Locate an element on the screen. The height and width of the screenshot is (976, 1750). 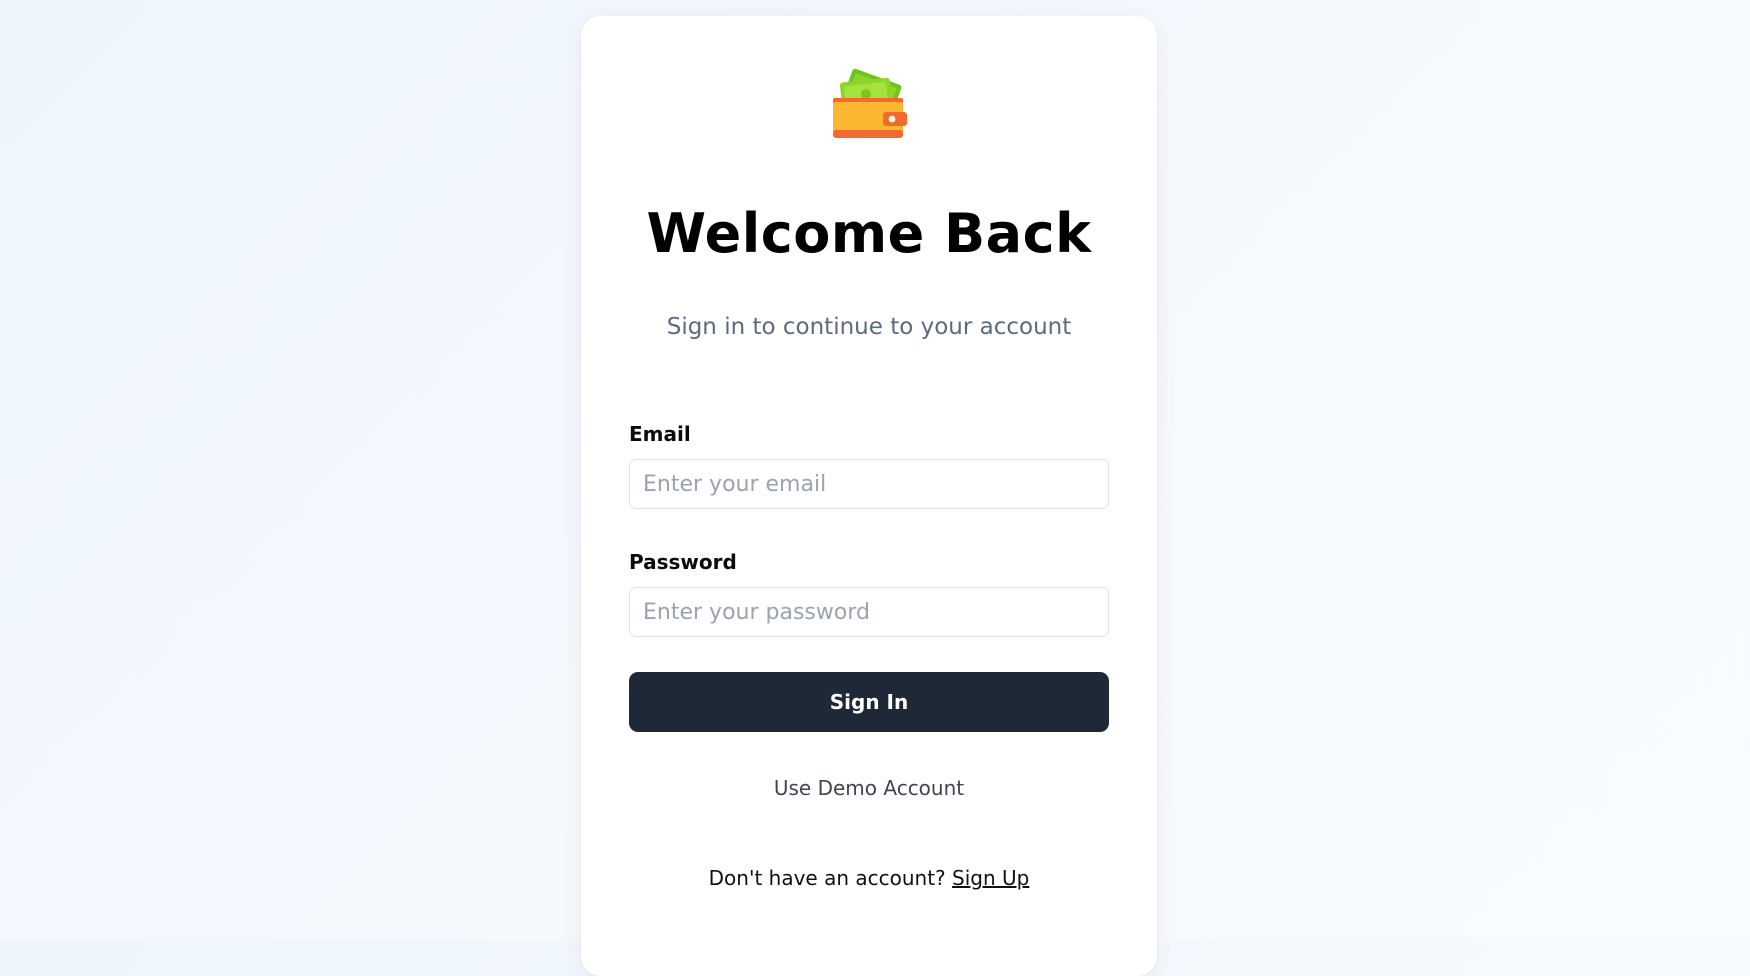
wallet-icon is located at coordinates (870, 103).